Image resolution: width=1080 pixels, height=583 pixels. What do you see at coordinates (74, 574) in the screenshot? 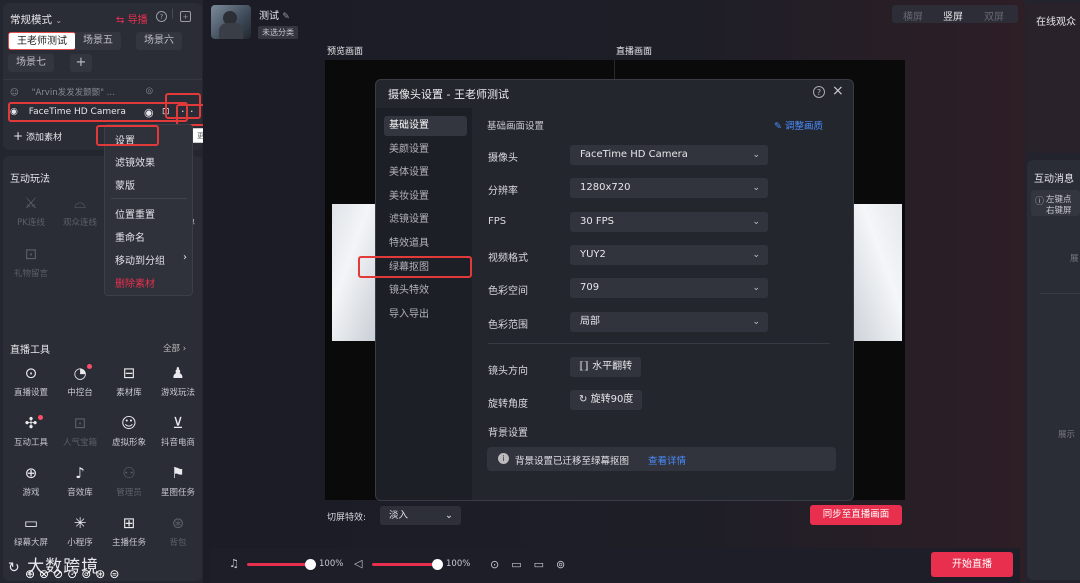
I see `bottom-toolbar-icons: ⊕⊗⊘⊙⊚⊛⊜` at bounding box center [74, 574].